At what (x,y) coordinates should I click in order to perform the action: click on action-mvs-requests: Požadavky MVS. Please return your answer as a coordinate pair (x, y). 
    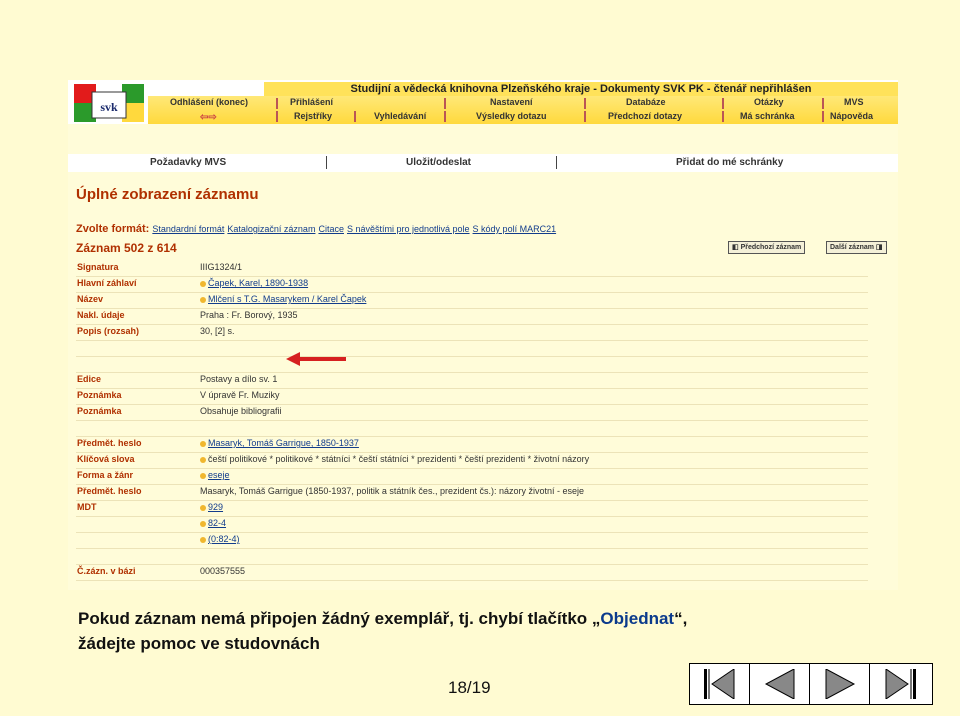
    Looking at the image, I should click on (188, 162).